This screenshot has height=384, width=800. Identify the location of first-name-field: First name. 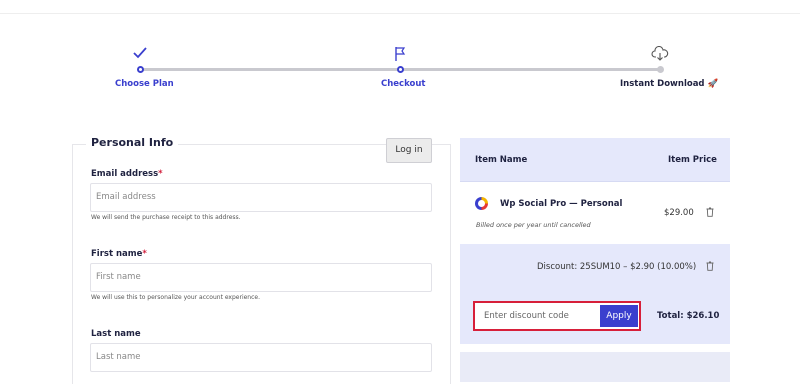
(261, 277).